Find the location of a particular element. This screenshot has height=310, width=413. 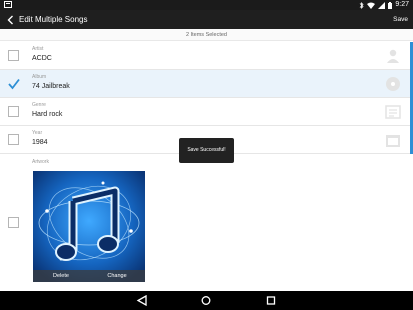

back-button is located at coordinates (10, 19).